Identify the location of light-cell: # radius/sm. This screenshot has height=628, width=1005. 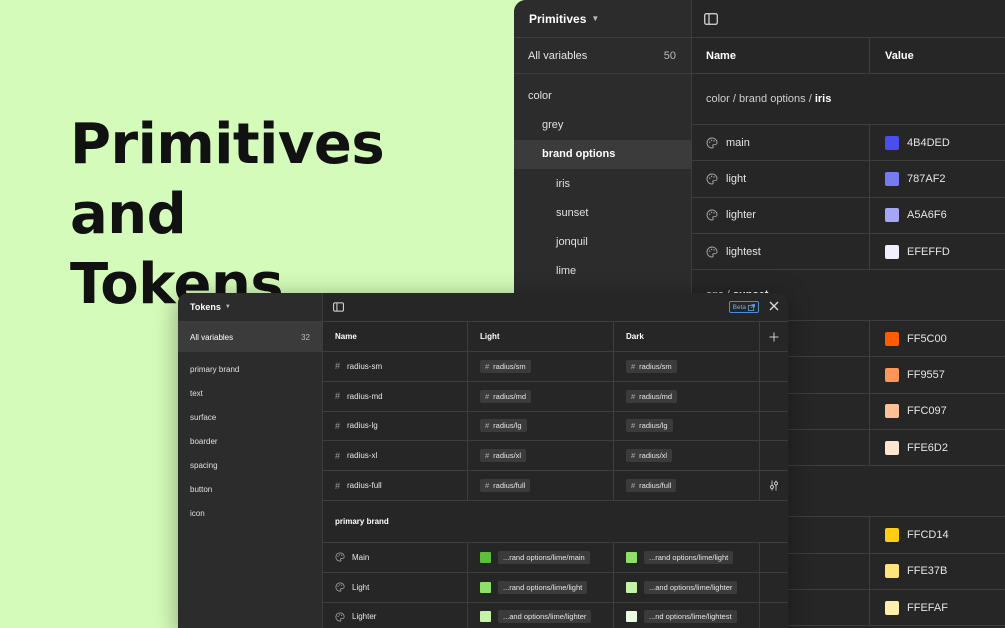
(541, 366).